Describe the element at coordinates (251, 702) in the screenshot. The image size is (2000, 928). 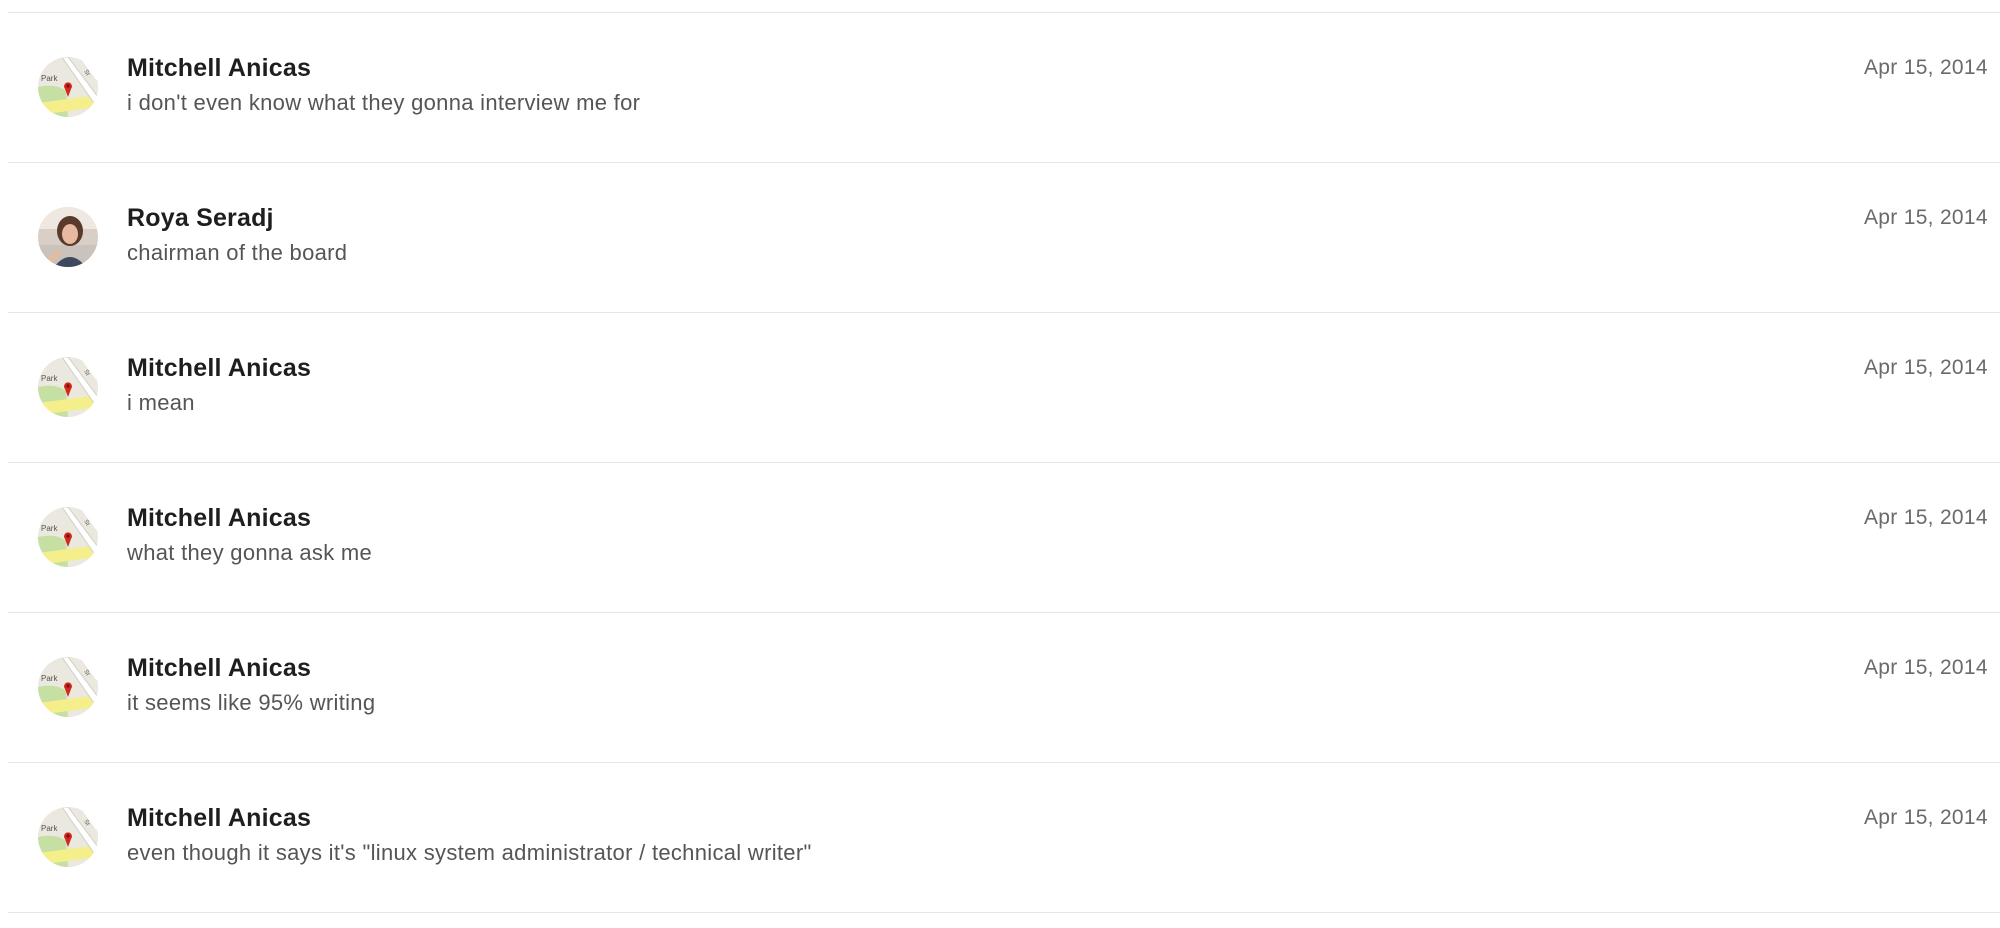
I see `message-text: it seems like 95% writing` at that location.